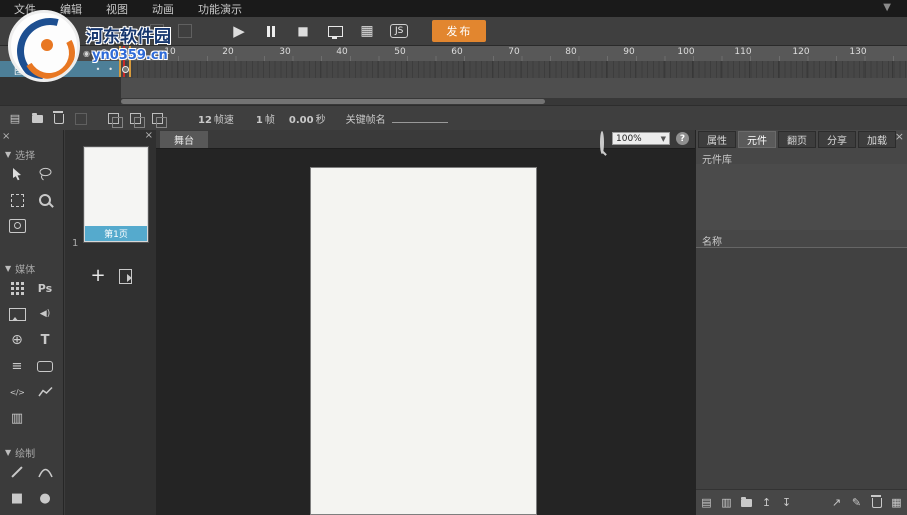 This screenshot has width=907, height=515. Describe the element at coordinates (157, 31) in the screenshot. I see `undo-icon` at that location.